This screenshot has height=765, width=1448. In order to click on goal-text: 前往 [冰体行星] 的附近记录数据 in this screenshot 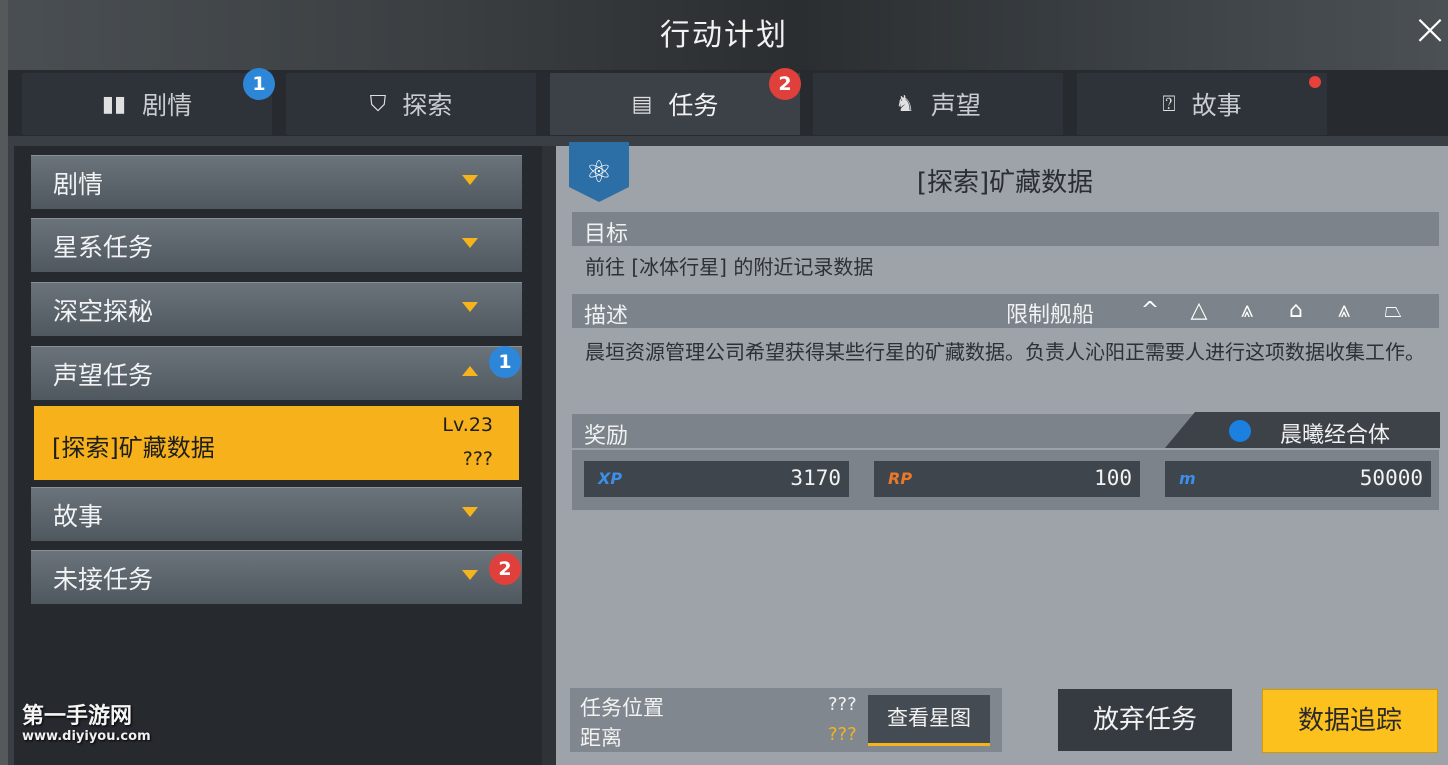, I will do `click(729, 267)`.